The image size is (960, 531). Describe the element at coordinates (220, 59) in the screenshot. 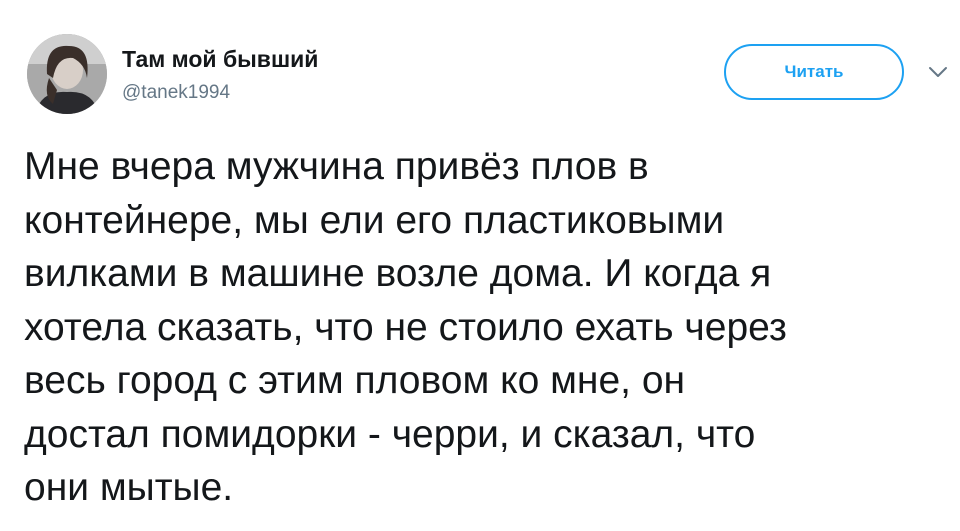

I see `display-name: Там мой бывший` at that location.